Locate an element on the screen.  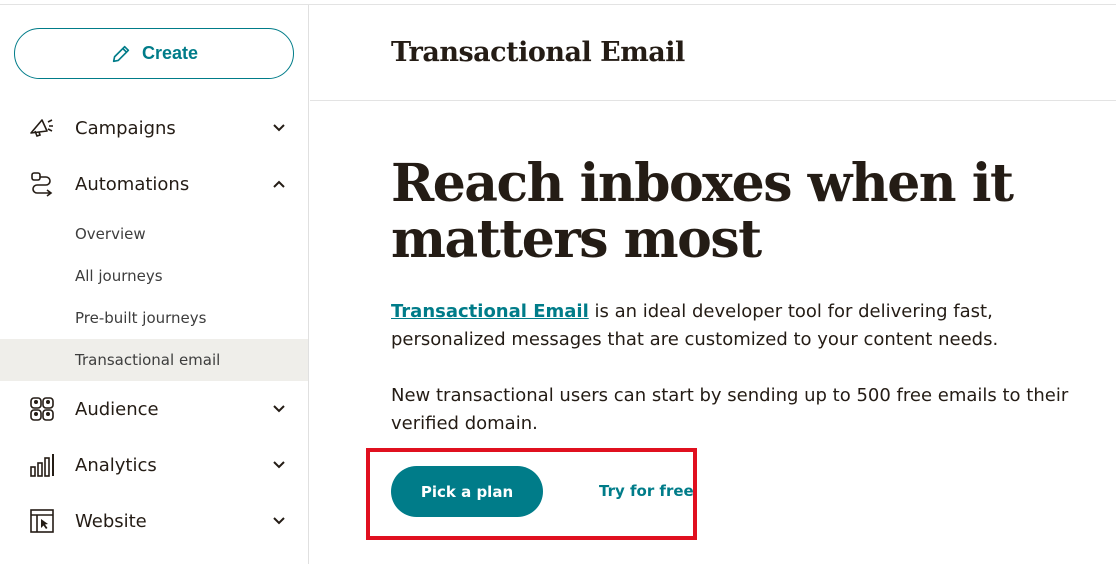
sidebar-item-analytics: Analytics is located at coordinates (154, 465).